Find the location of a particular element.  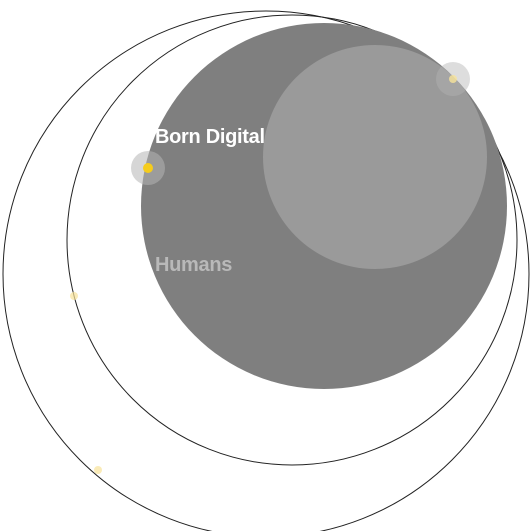

born-digital-label: Born Digital is located at coordinates (210, 137).